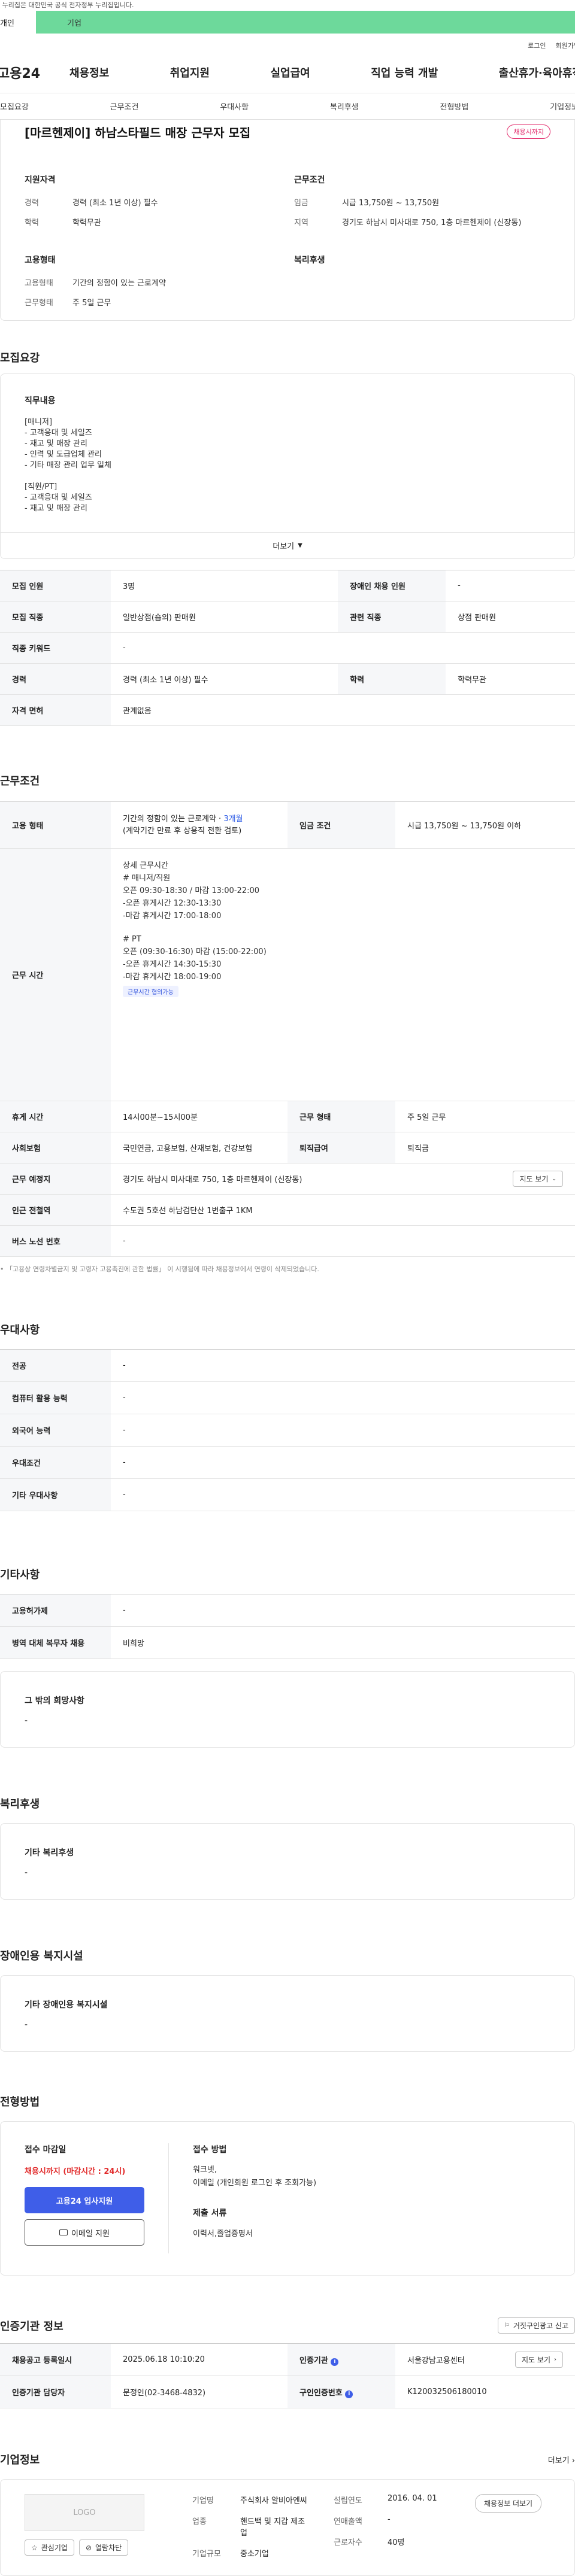 The height and width of the screenshot is (2576, 575). I want to click on agency-section-title: 인증기관 정보, so click(31, 2326).